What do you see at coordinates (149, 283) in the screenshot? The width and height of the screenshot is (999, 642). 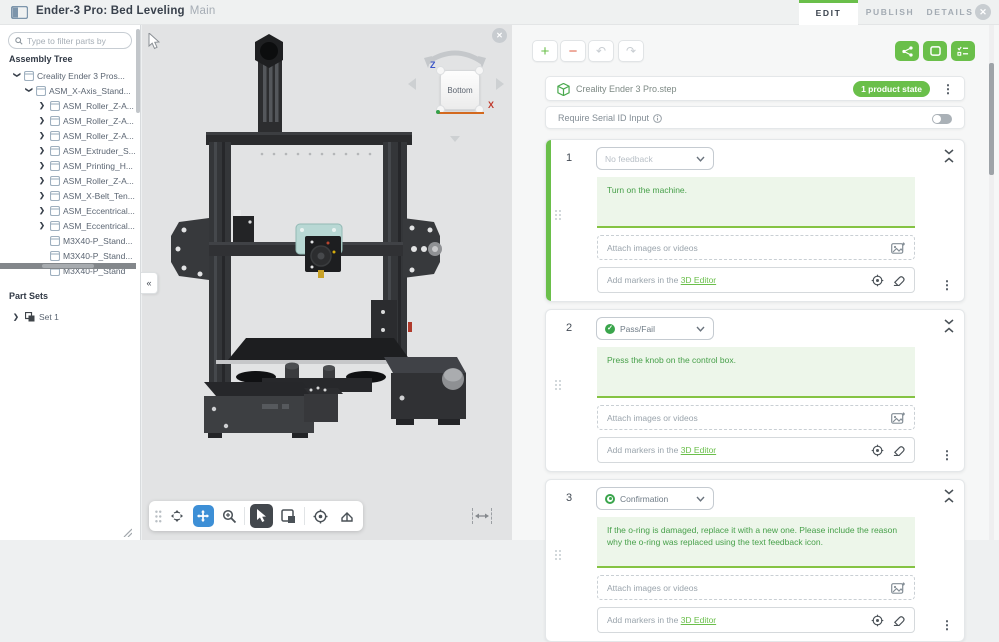 I see `sidebar-collapse-button: «` at bounding box center [149, 283].